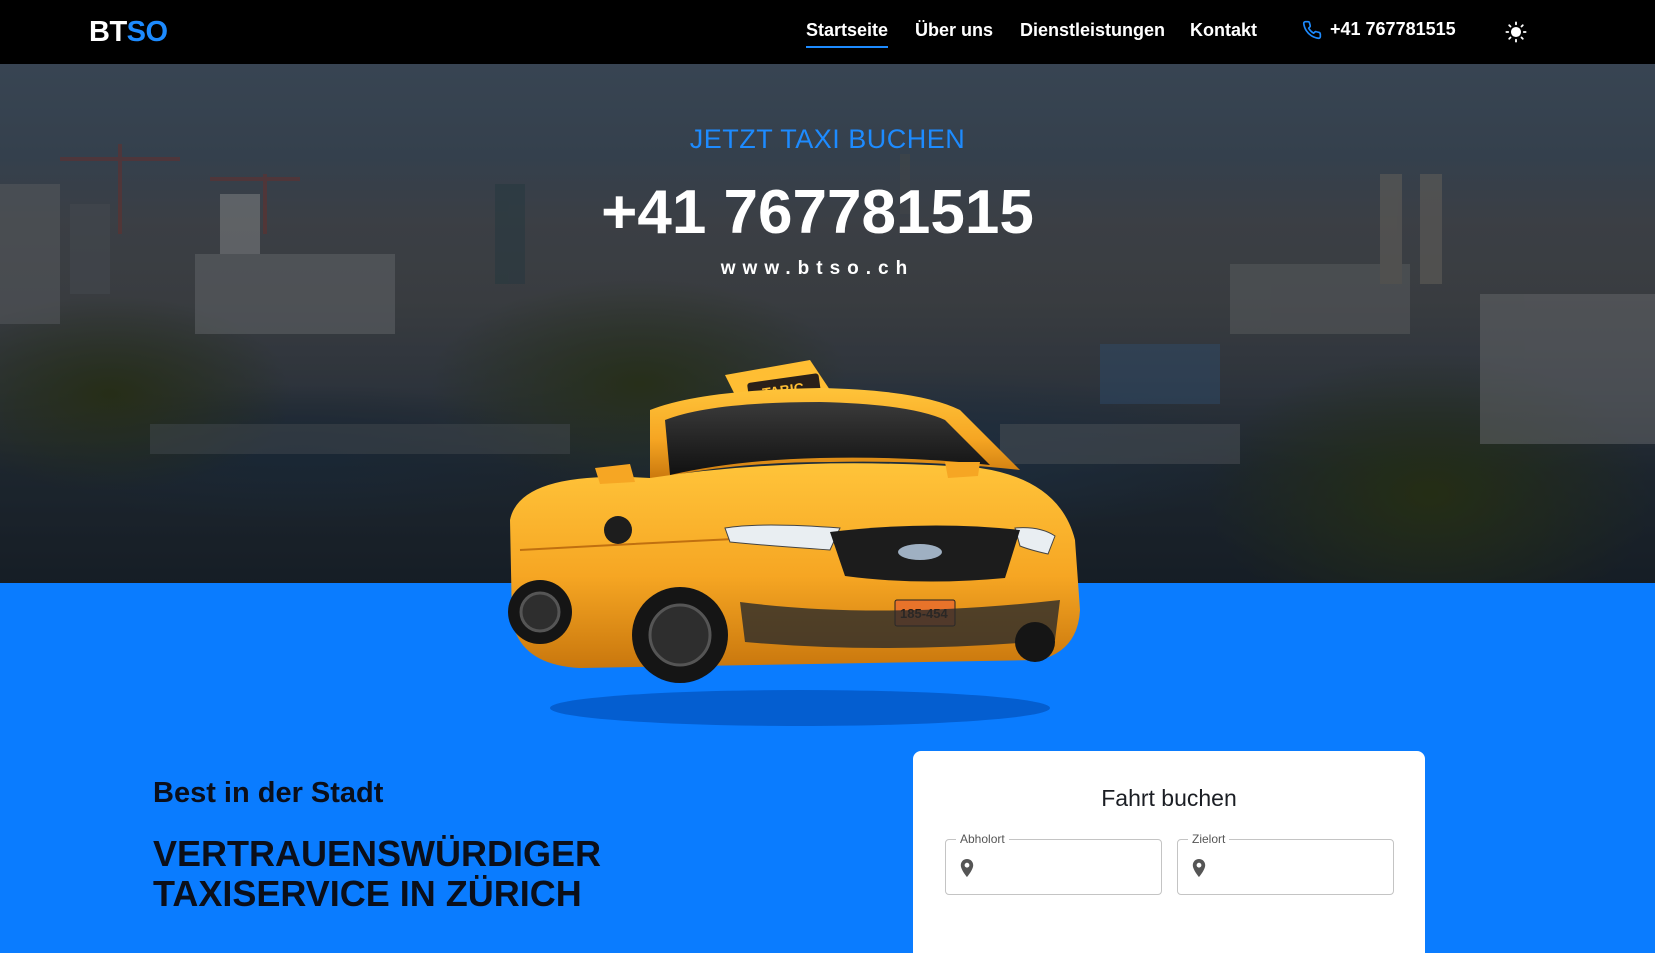 Image resolution: width=1655 pixels, height=953 pixels. I want to click on logo-text-accent: SO, so click(147, 32).